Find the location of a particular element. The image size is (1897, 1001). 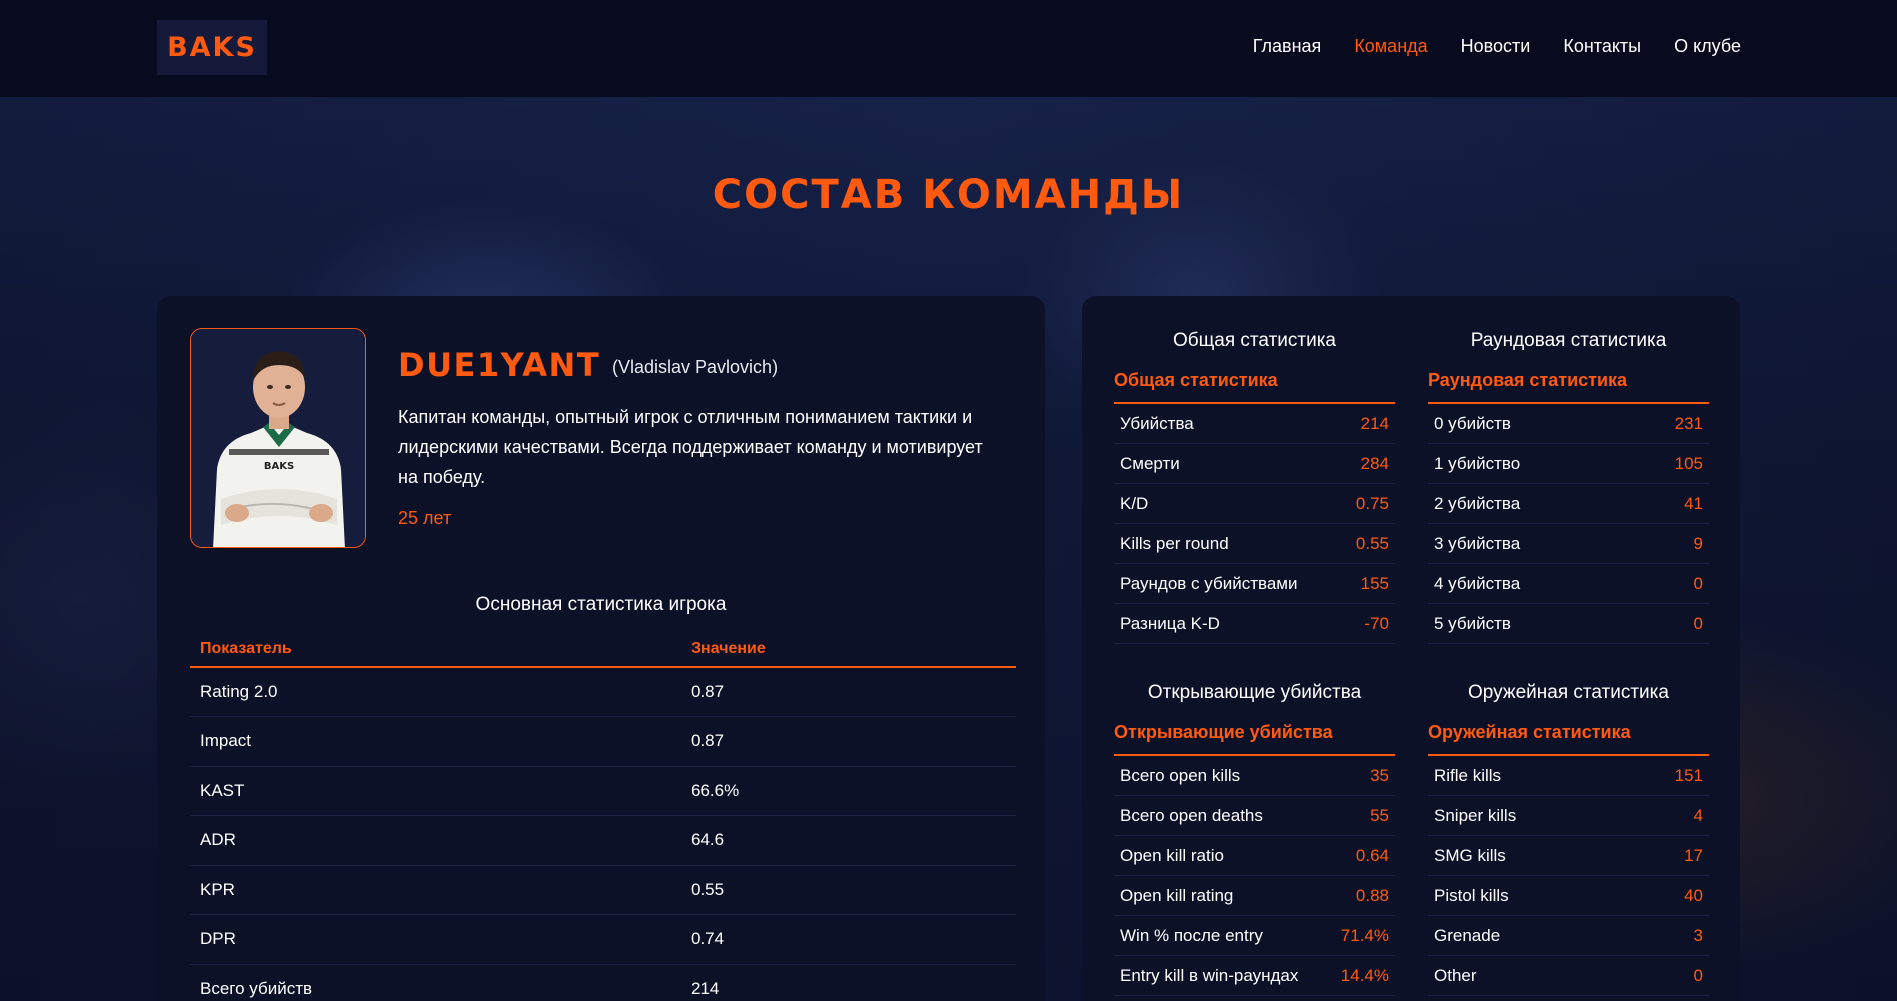

stat-label: Pistol kills is located at coordinates (1471, 895).